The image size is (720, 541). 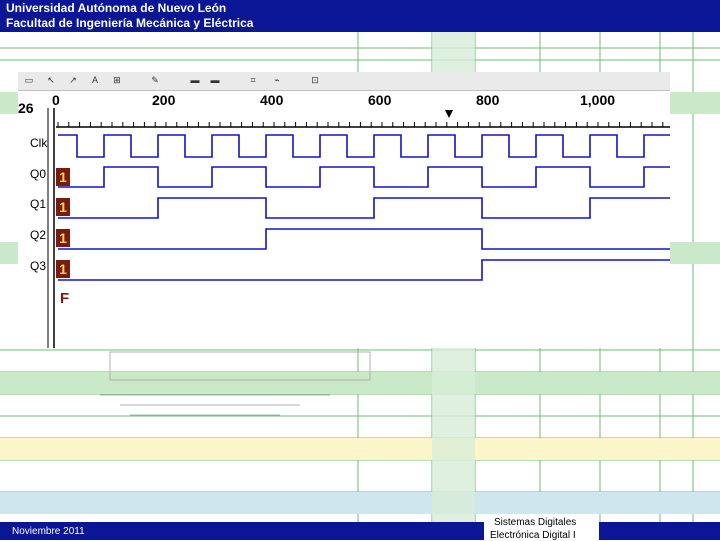 What do you see at coordinates (364, 239) in the screenshot?
I see `signal-wave-q2` at bounding box center [364, 239].